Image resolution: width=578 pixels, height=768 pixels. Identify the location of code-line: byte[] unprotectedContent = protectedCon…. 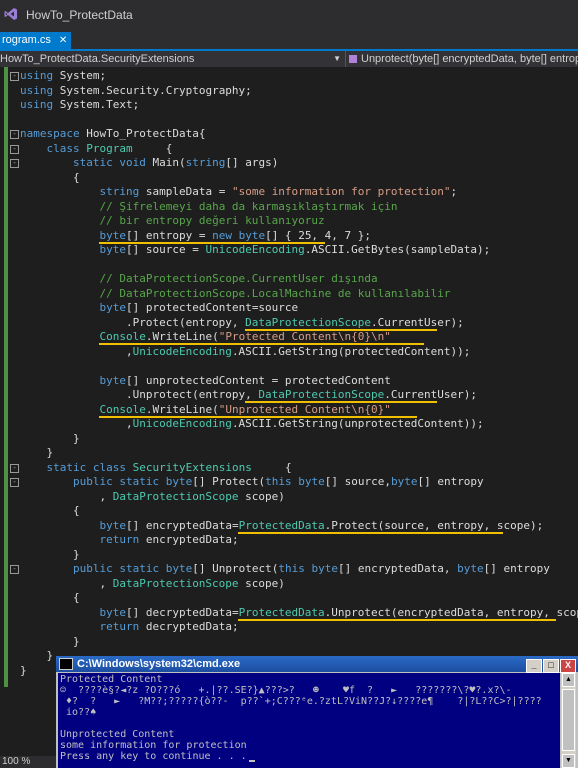
(205, 381).